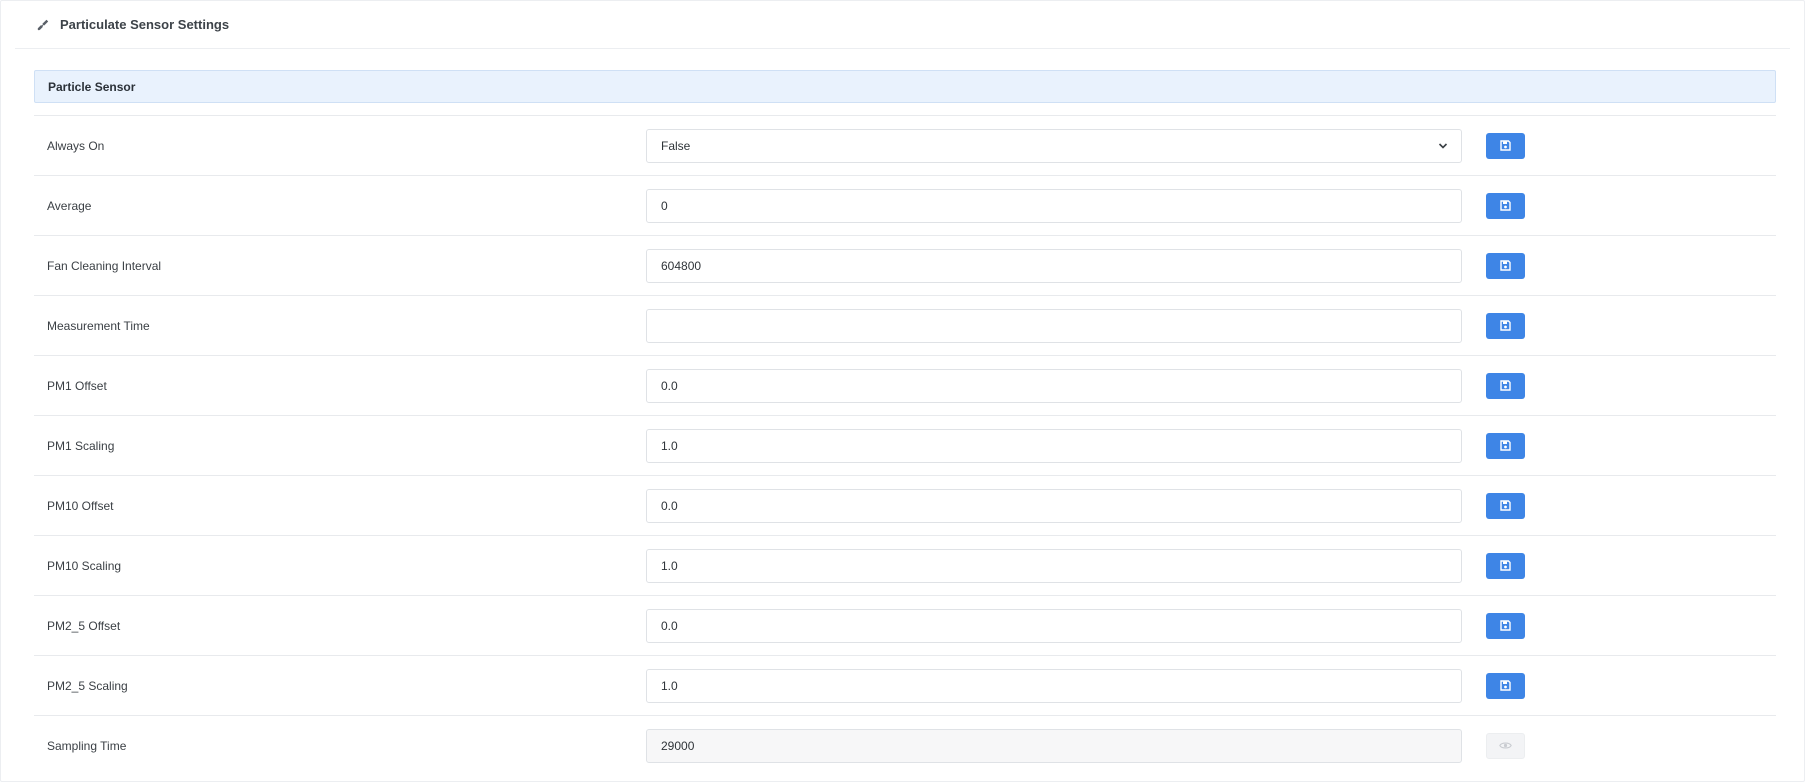 This screenshot has width=1818, height=782. I want to click on pm1-offset-input: 0.0, so click(1054, 385).